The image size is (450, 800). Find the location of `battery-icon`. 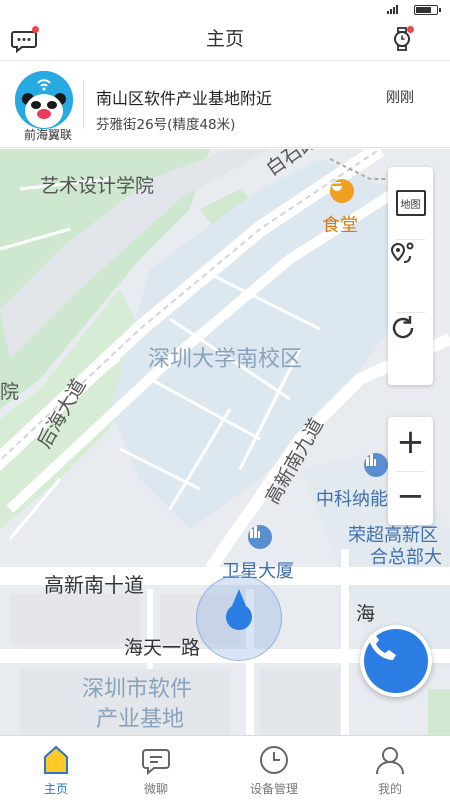

battery-icon is located at coordinates (427, 10).